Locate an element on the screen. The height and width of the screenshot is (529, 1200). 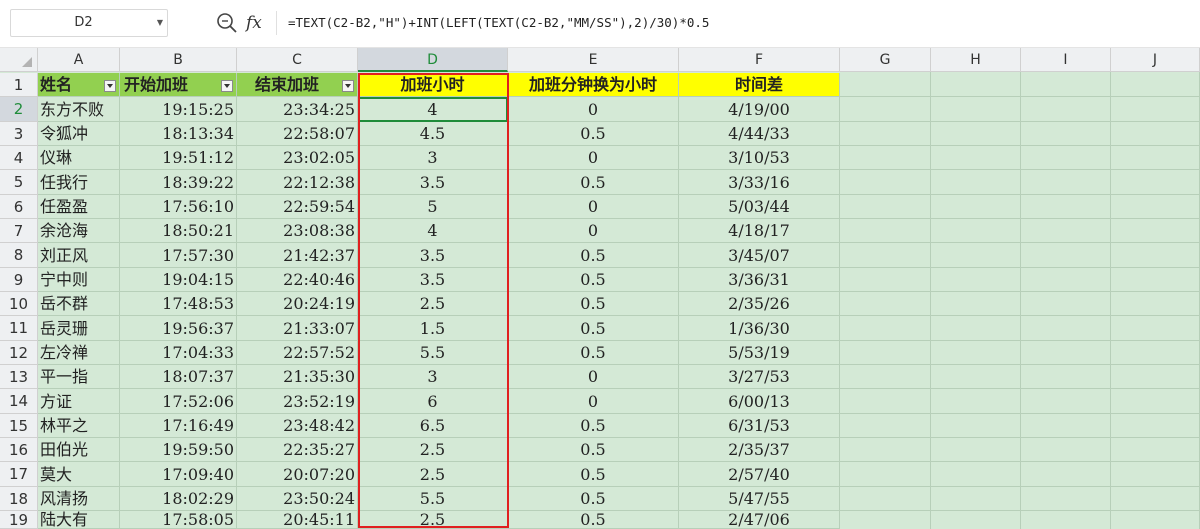
cell-end-time: 22:35:27 is located at coordinates (297, 450).